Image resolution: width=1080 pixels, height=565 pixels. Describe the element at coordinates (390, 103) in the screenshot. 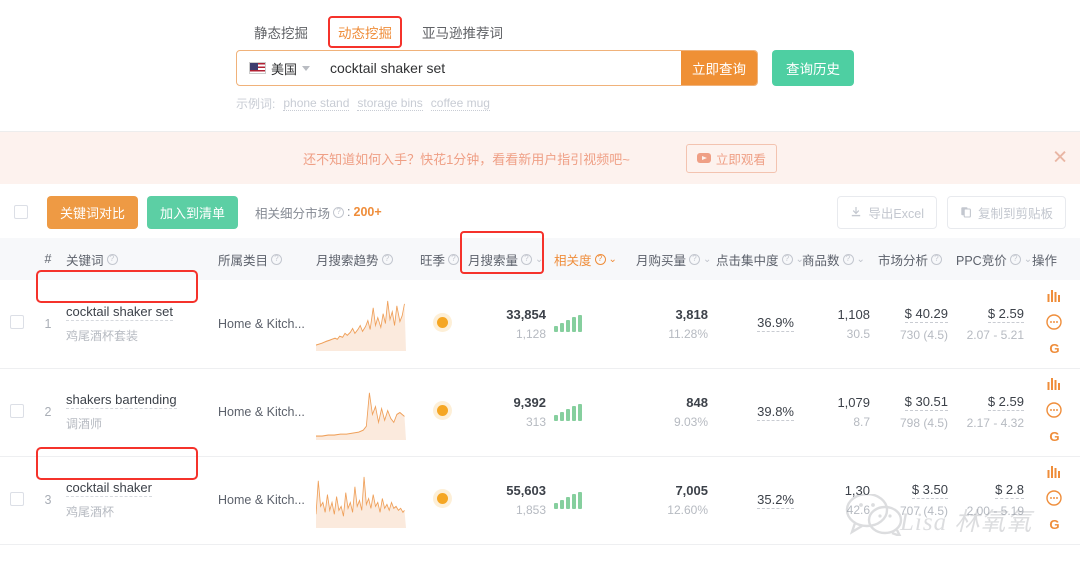

I see `example-keyword-2: storage bins` at that location.